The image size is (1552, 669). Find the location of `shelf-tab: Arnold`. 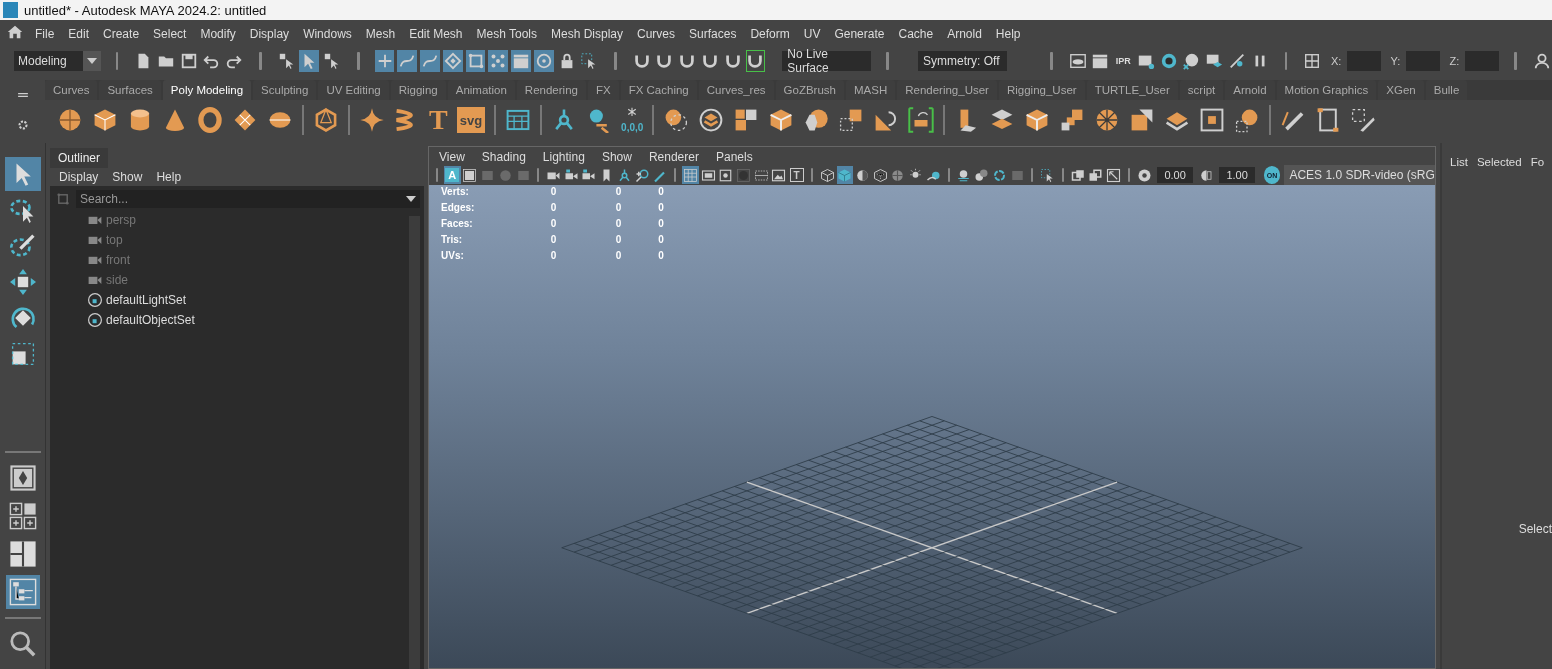

shelf-tab: Arnold is located at coordinates (1250, 90).